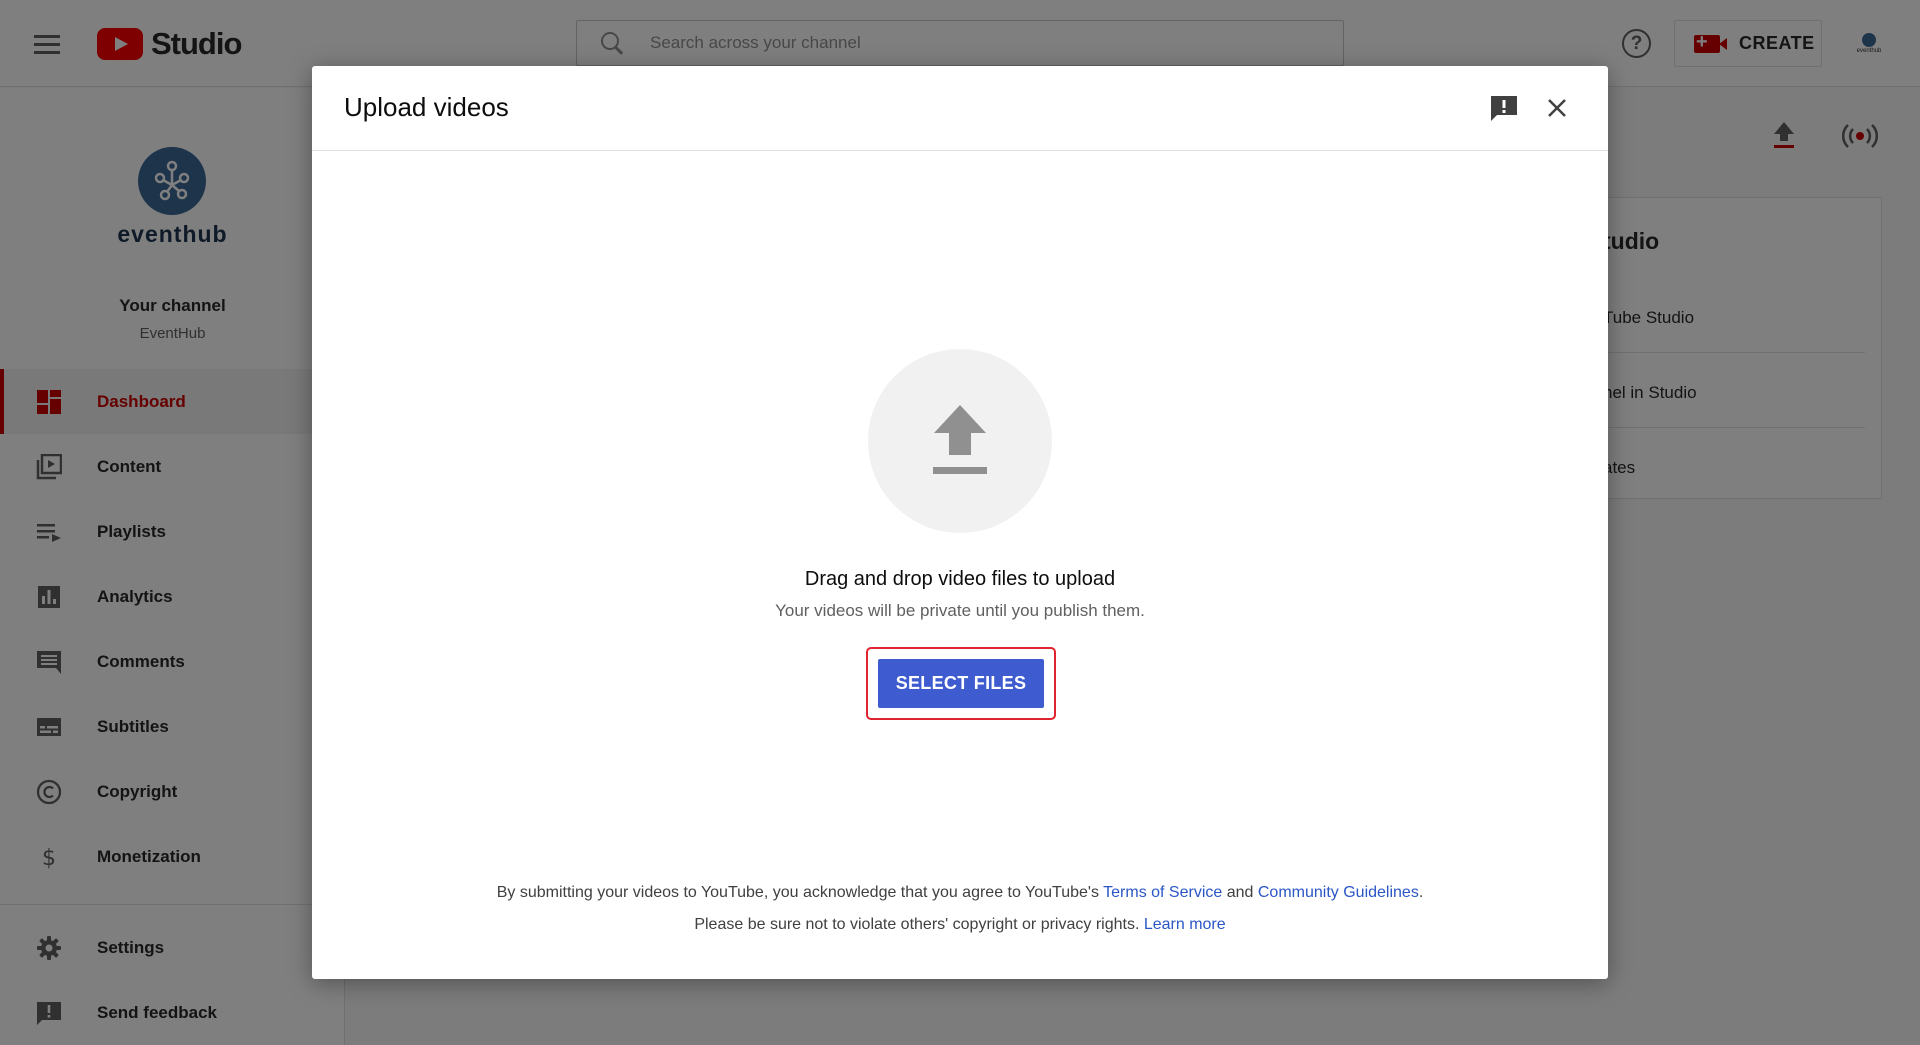 The image size is (1920, 1045). I want to click on dialog-title: Upload videos, so click(426, 107).